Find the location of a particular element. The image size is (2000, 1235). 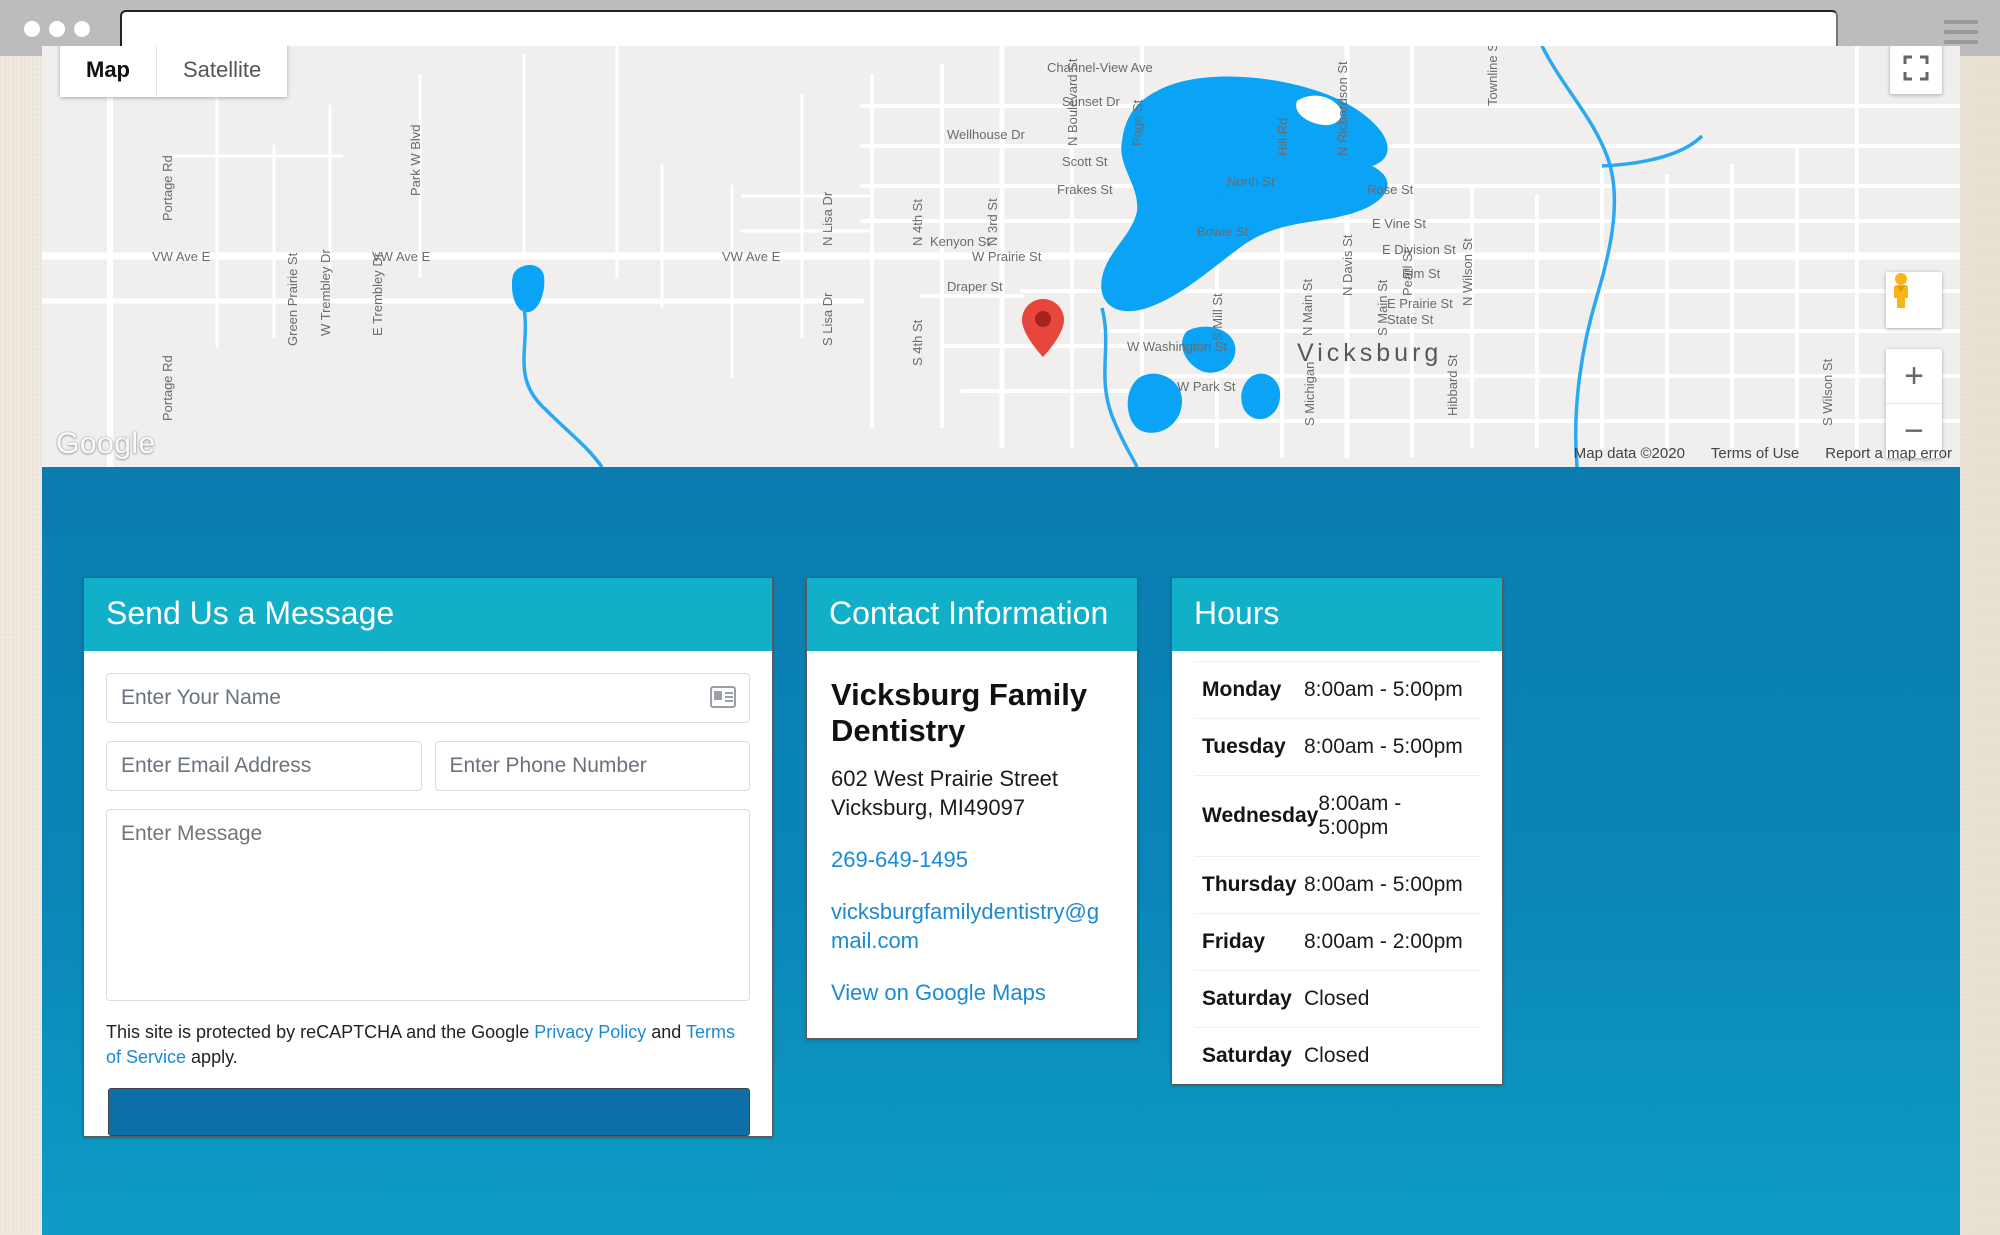

email-input is located at coordinates (264, 766).